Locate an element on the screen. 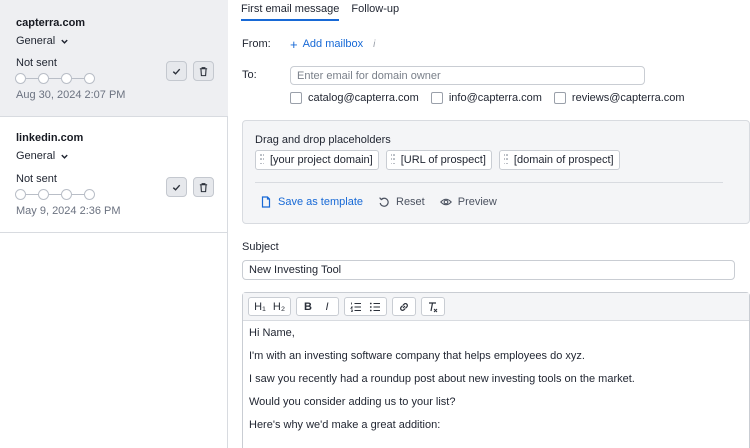 The height and width of the screenshot is (448, 750). list-group is located at coordinates (365, 306).